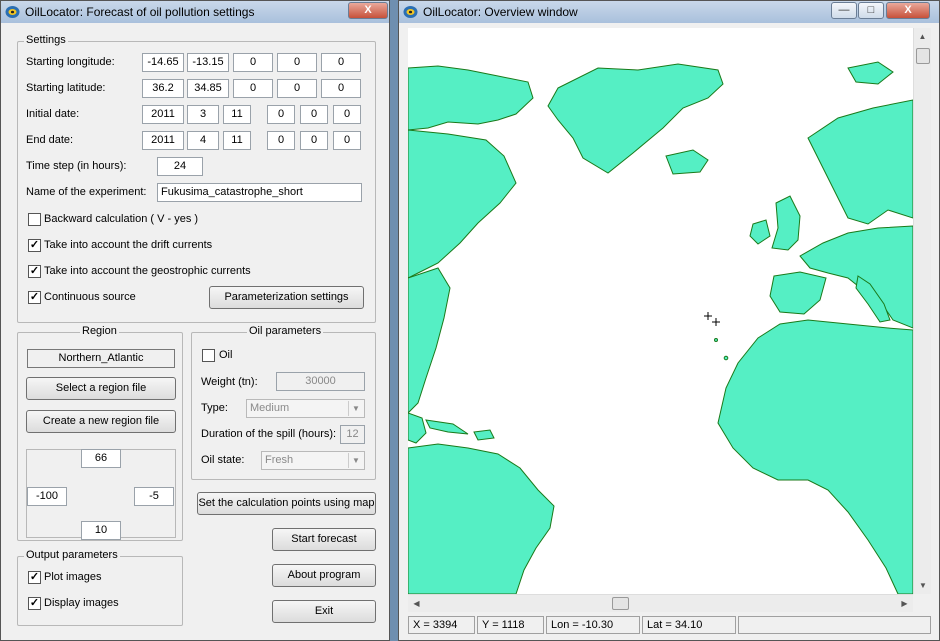  What do you see at coordinates (314, 114) in the screenshot?
I see `init-minute: 0` at bounding box center [314, 114].